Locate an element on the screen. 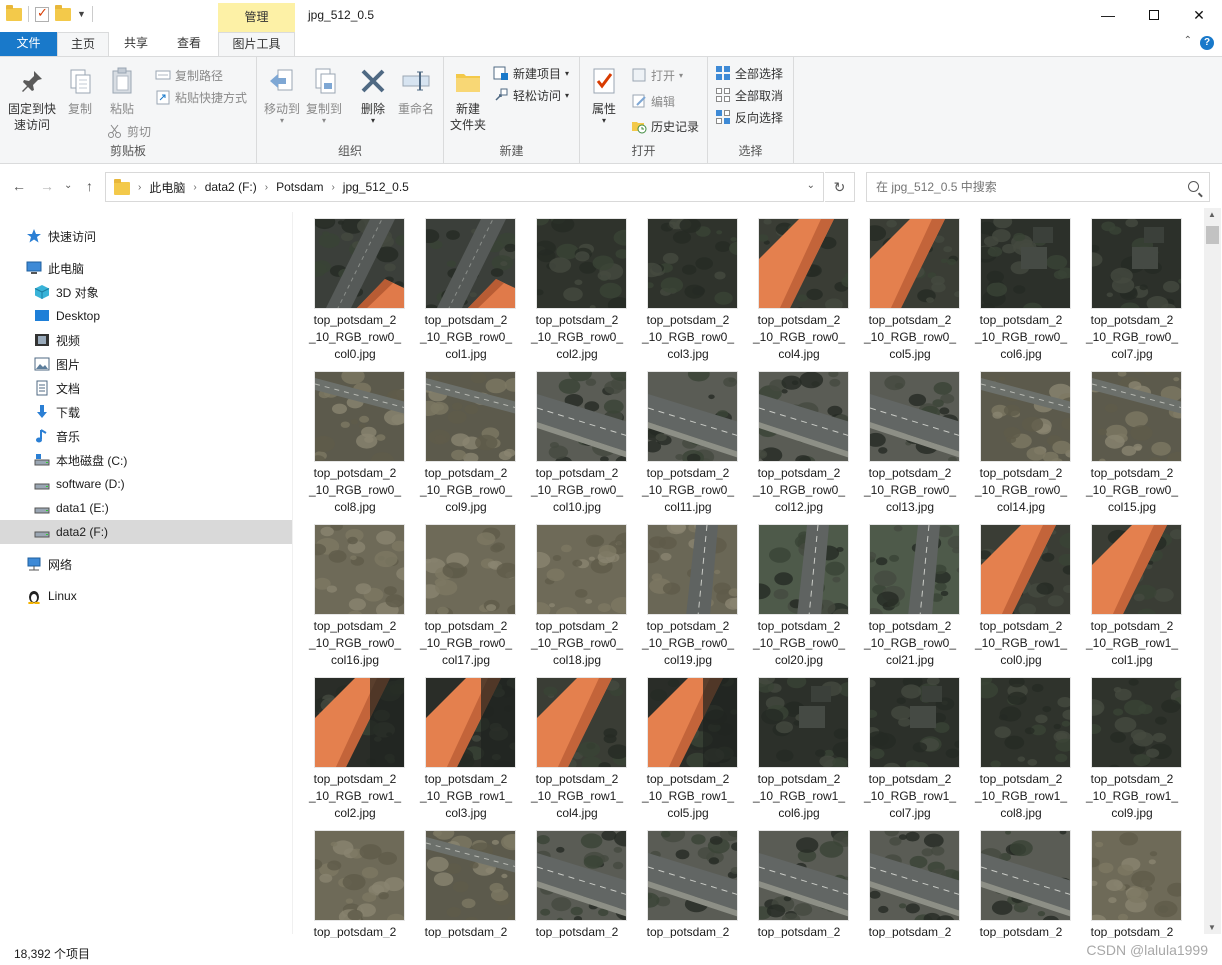 The height and width of the screenshot is (965, 1222). qat-dropdown-icon: ▼ is located at coordinates (81, 14).